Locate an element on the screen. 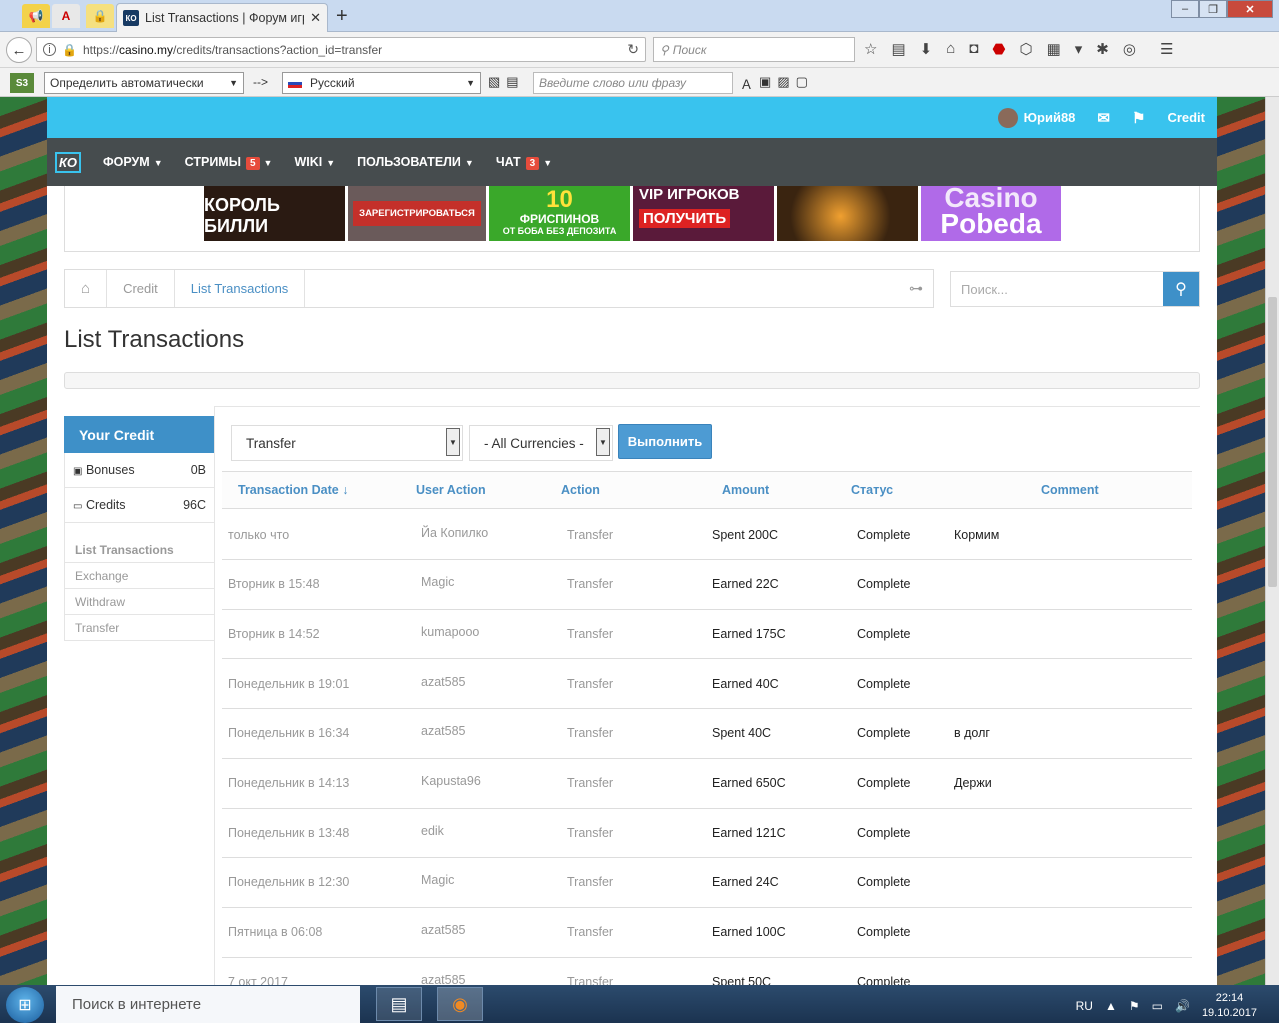  breadcrumb-item: Credit is located at coordinates (141, 288).